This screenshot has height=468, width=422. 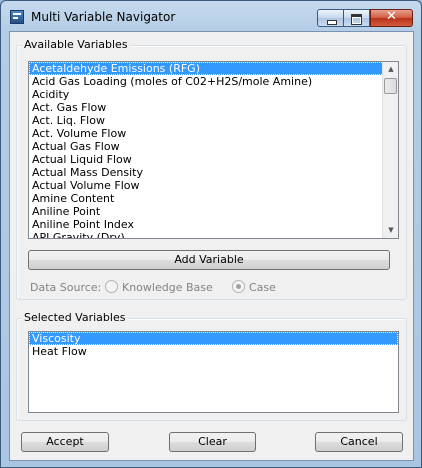 What do you see at coordinates (213, 120) in the screenshot?
I see `available-variable-item: Act. Liq. Flow` at bounding box center [213, 120].